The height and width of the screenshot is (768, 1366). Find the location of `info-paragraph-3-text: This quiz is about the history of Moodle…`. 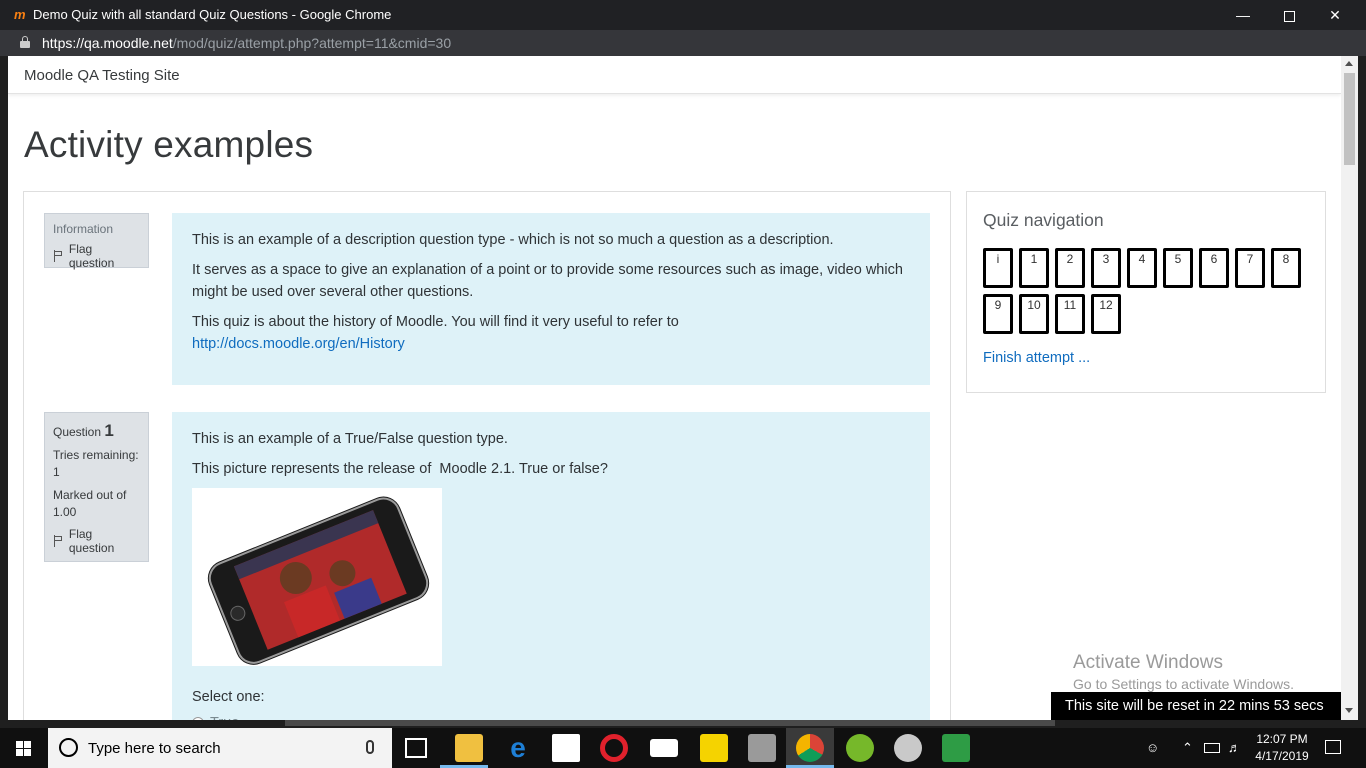

info-paragraph-3-text: This quiz is about the history of Moodle… is located at coordinates (435, 322).